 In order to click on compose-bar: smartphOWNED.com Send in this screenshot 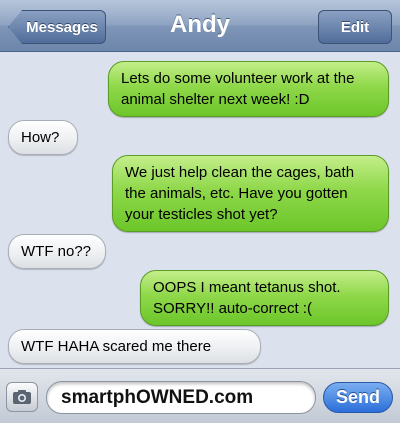, I will do `click(200, 395)`.